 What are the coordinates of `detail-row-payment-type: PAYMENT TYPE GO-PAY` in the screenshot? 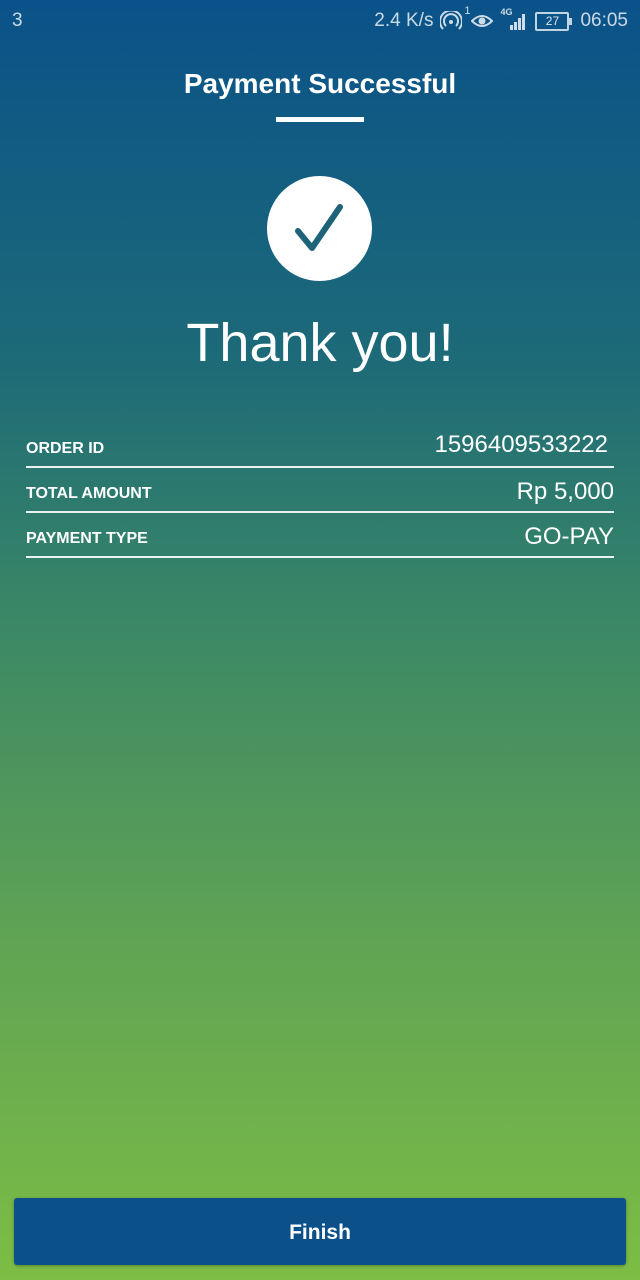 It's located at (320, 535).